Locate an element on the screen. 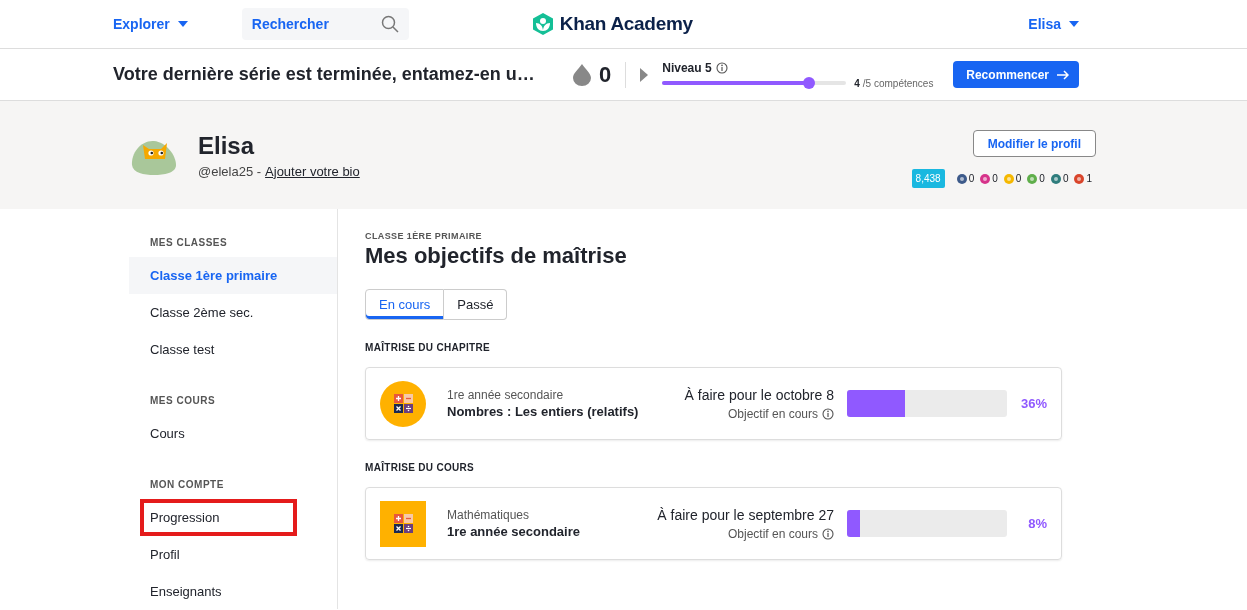 The image size is (1247, 610). user-menu: Elisa is located at coordinates (1053, 24).